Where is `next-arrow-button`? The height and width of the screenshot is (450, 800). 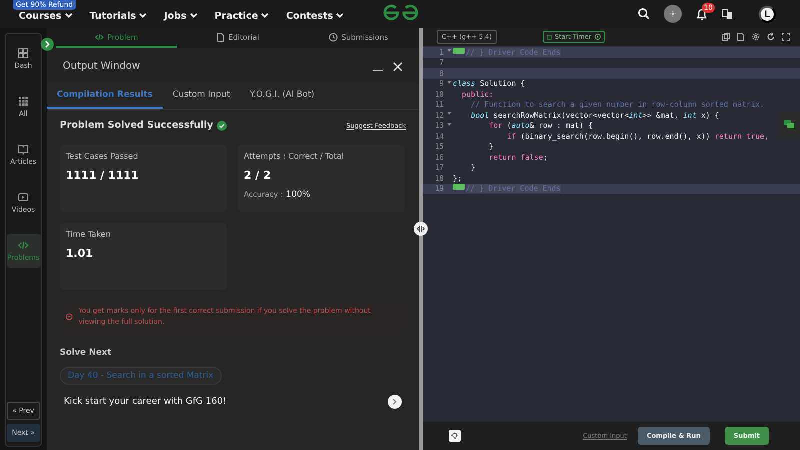
next-arrow-button is located at coordinates (395, 402).